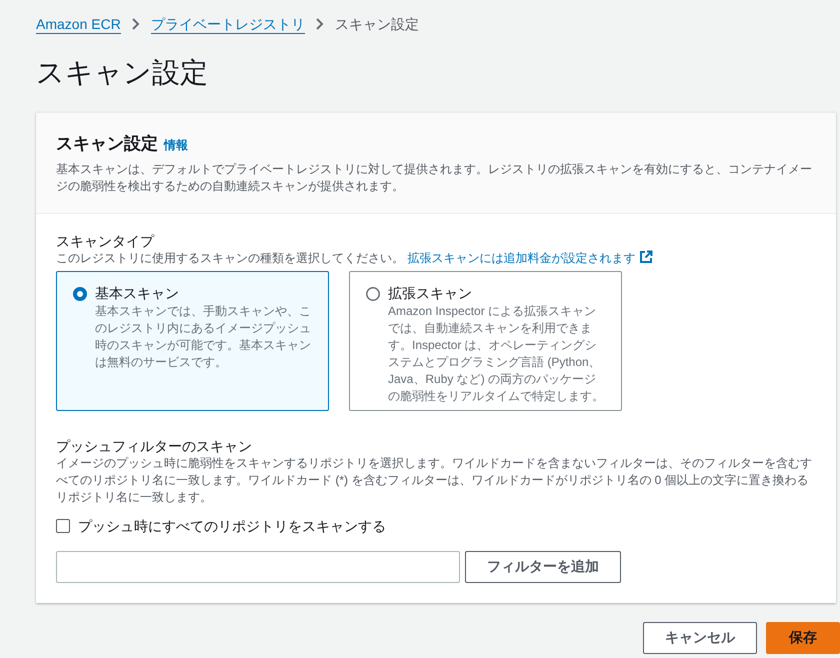 The width and height of the screenshot is (840, 658). What do you see at coordinates (496, 353) in the screenshot?
I see `option-description: Amazon Inspector による拡張スキャンでは、自動連続スキャンを利用できます。Inspector は、オペレーティングシステムとプログラミング言語 (Python、Java、Ruby など) の両方のパッケージの脆弱性をリアルタイムで特定します。` at bounding box center [496, 353].